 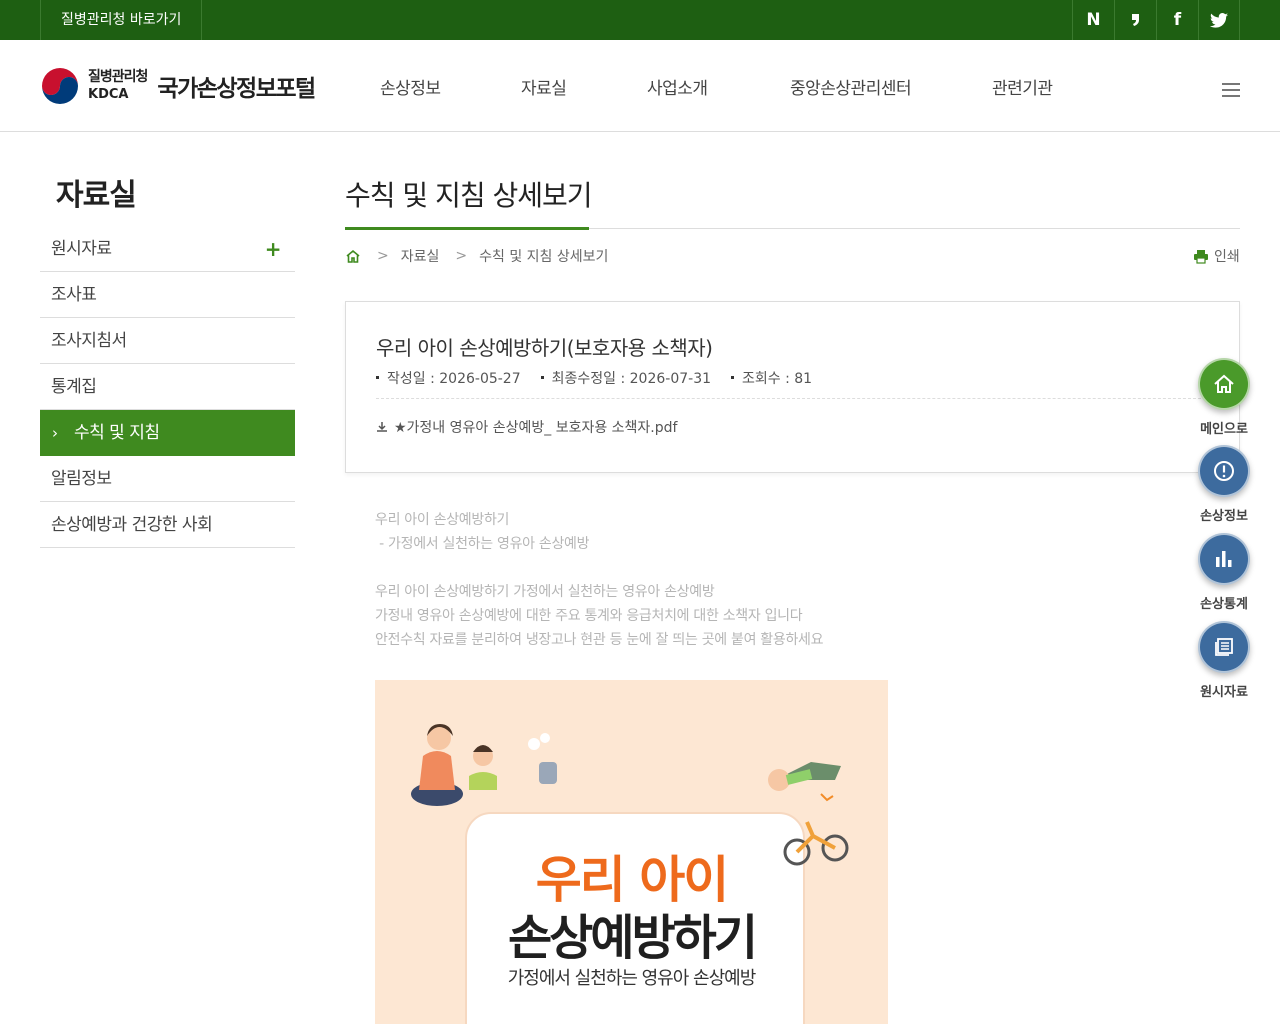 I want to click on sidebar-title: 자료실, so click(x=96, y=195).